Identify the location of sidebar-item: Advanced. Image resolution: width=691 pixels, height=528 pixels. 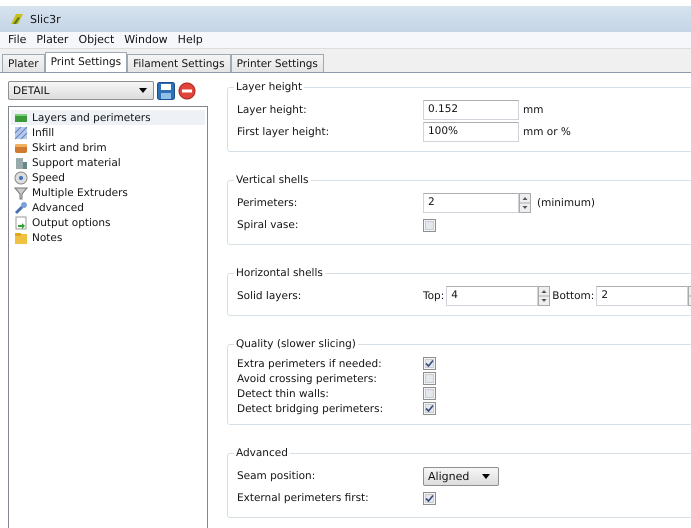
(108, 207).